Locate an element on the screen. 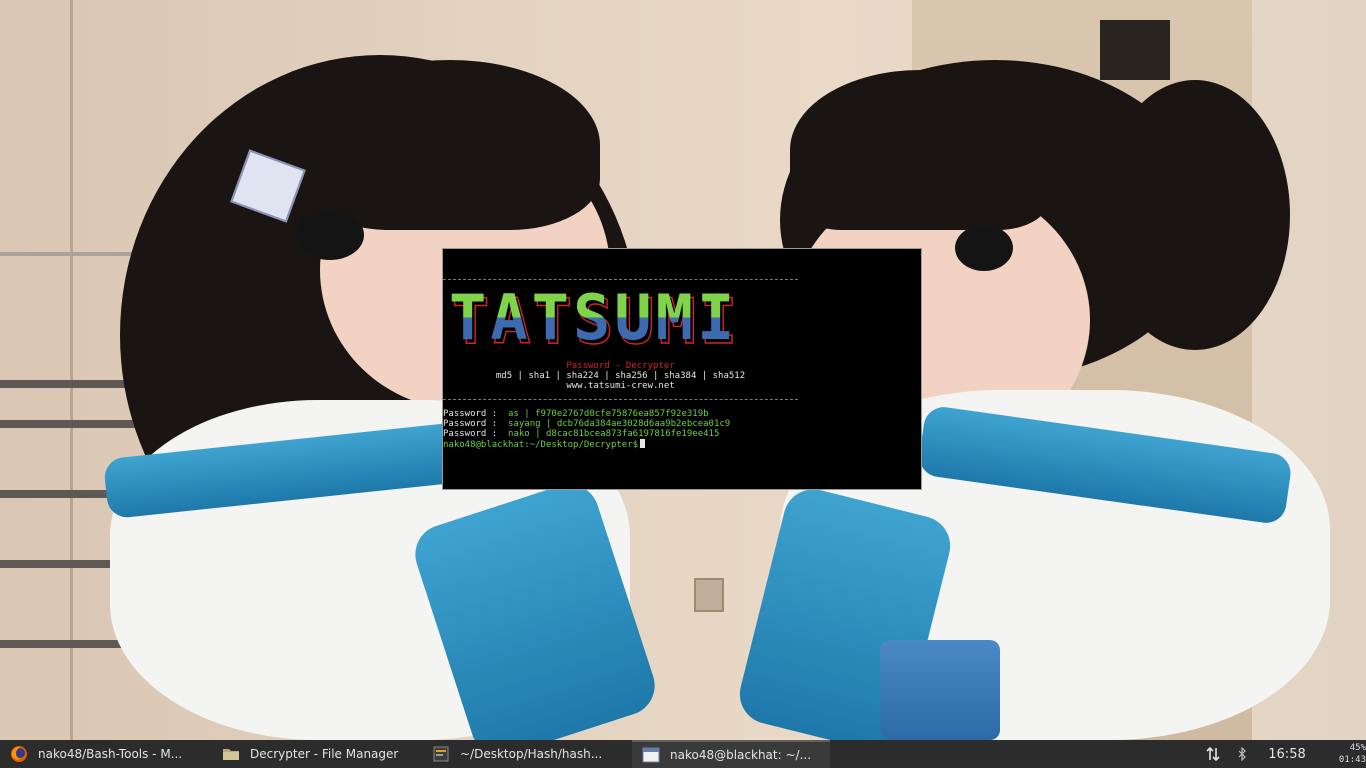  text-cursor is located at coordinates (643, 443).